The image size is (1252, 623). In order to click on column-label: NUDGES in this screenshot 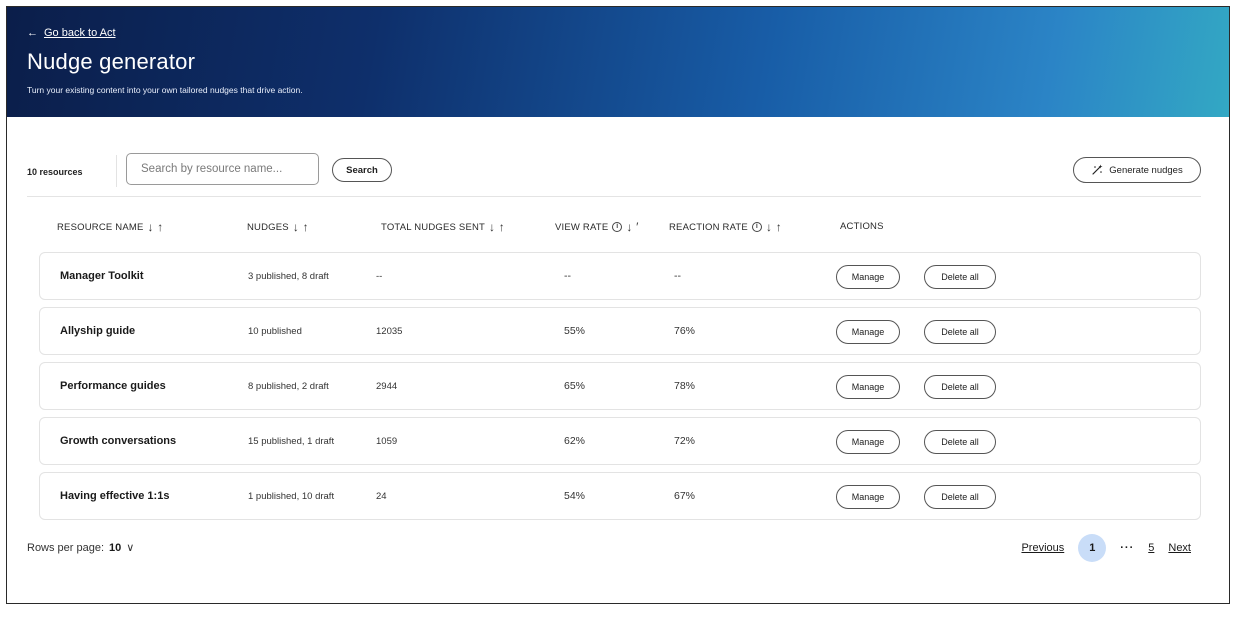, I will do `click(268, 227)`.